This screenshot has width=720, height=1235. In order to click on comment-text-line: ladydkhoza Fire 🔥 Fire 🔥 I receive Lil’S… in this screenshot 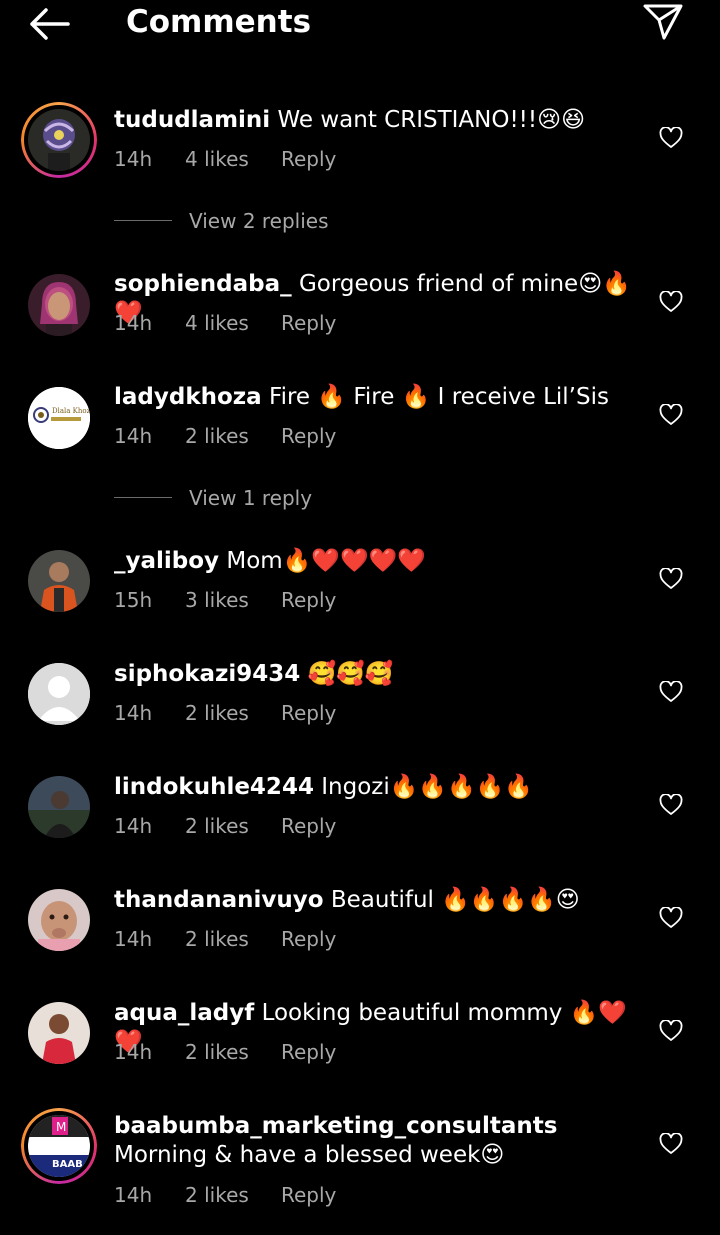, I will do `click(374, 397)`.